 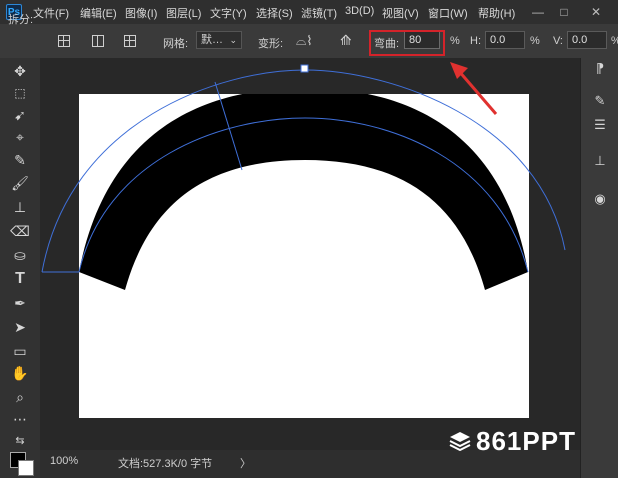 What do you see at coordinates (526, 441) in the screenshot?
I see `watermark-text: 861PPT` at bounding box center [526, 441].